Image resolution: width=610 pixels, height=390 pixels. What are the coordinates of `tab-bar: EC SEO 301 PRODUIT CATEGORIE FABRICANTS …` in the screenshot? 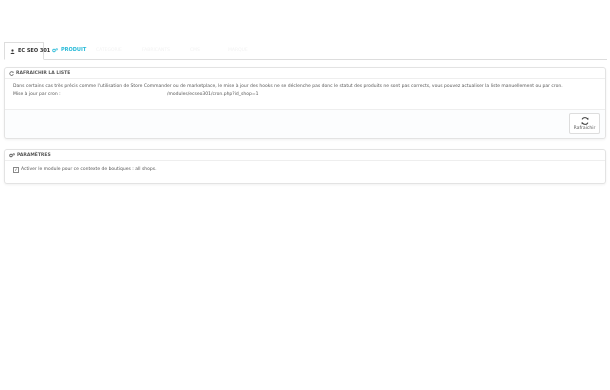 It's located at (305, 51).